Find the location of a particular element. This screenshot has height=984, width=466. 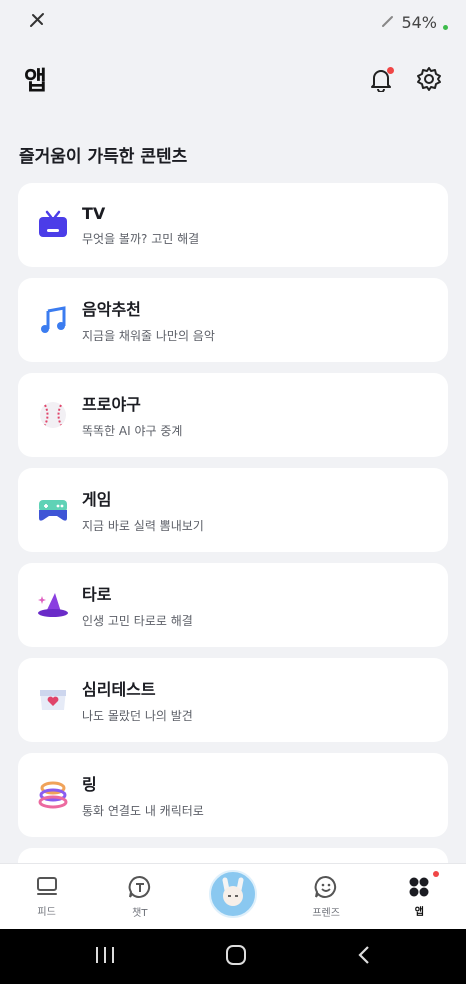

status-right: 54% is located at coordinates (414, 22).